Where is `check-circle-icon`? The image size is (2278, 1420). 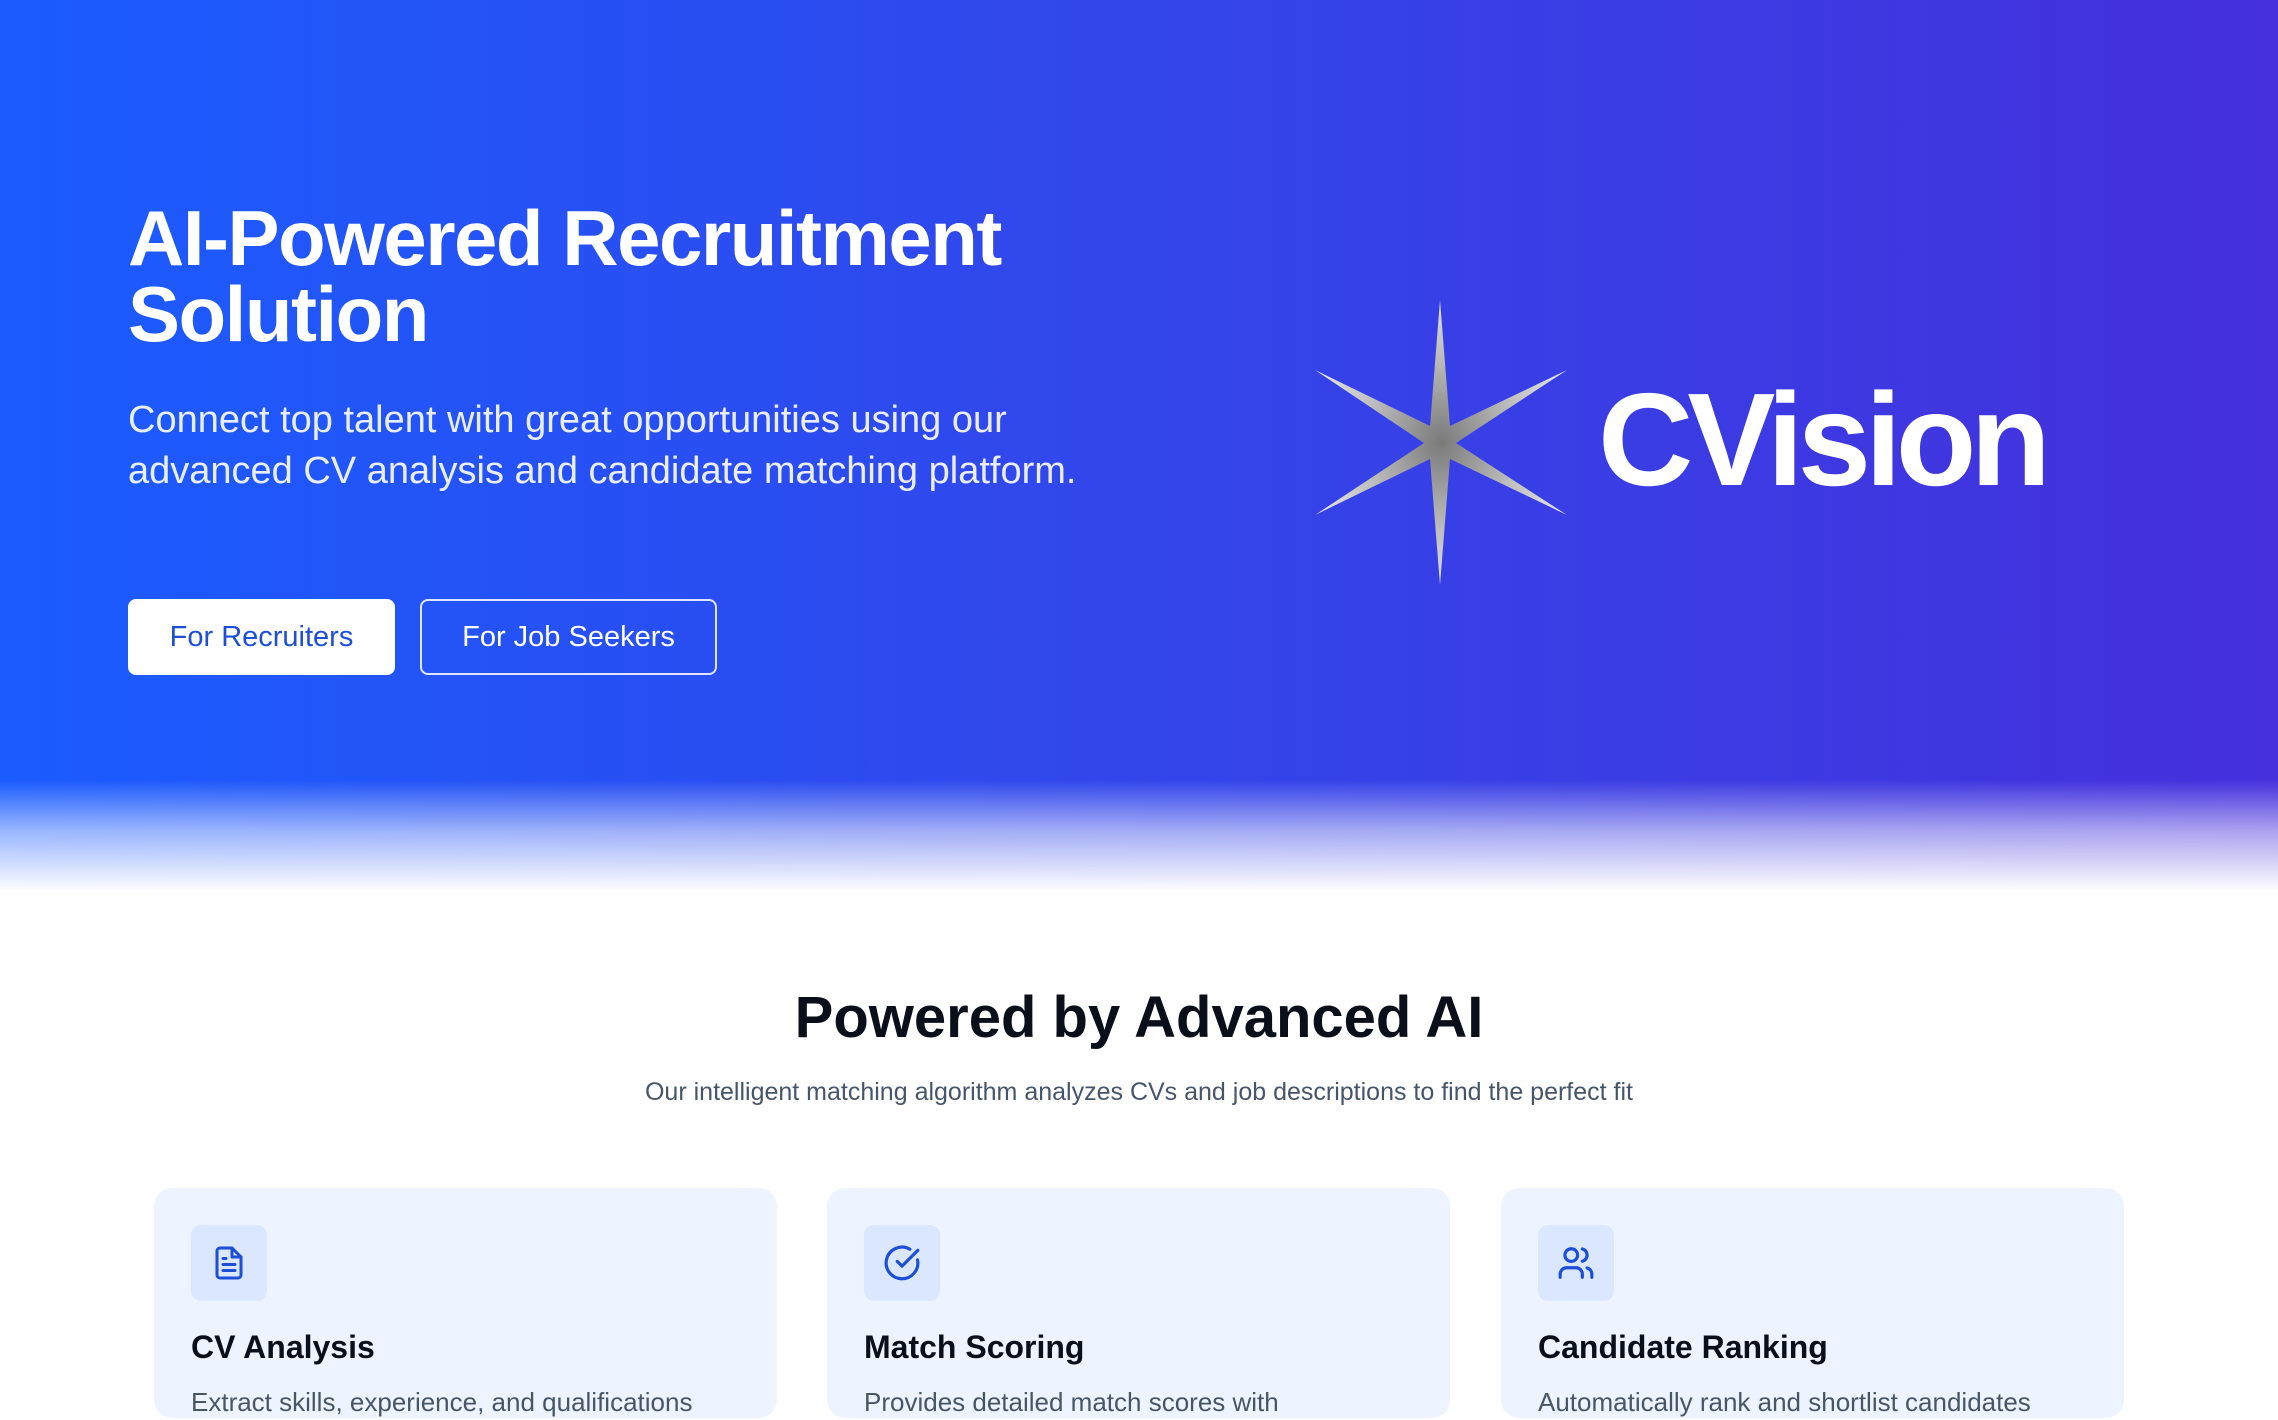 check-circle-icon is located at coordinates (902, 1263).